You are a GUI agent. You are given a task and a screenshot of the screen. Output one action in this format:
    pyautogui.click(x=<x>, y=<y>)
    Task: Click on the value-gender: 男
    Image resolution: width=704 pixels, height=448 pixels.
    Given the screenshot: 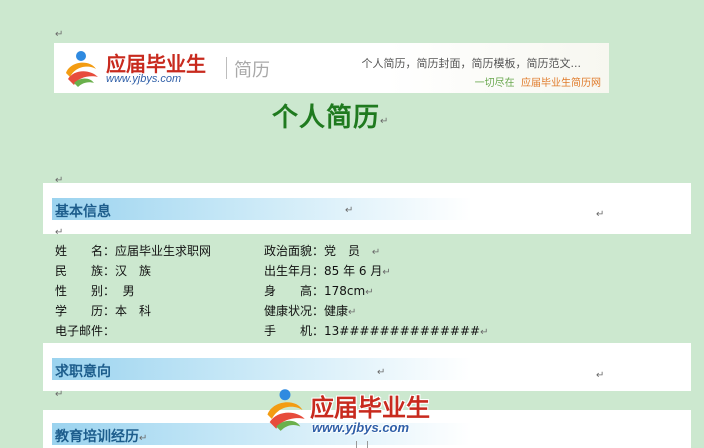 What is the action you would take?
    pyautogui.click(x=128, y=291)
    